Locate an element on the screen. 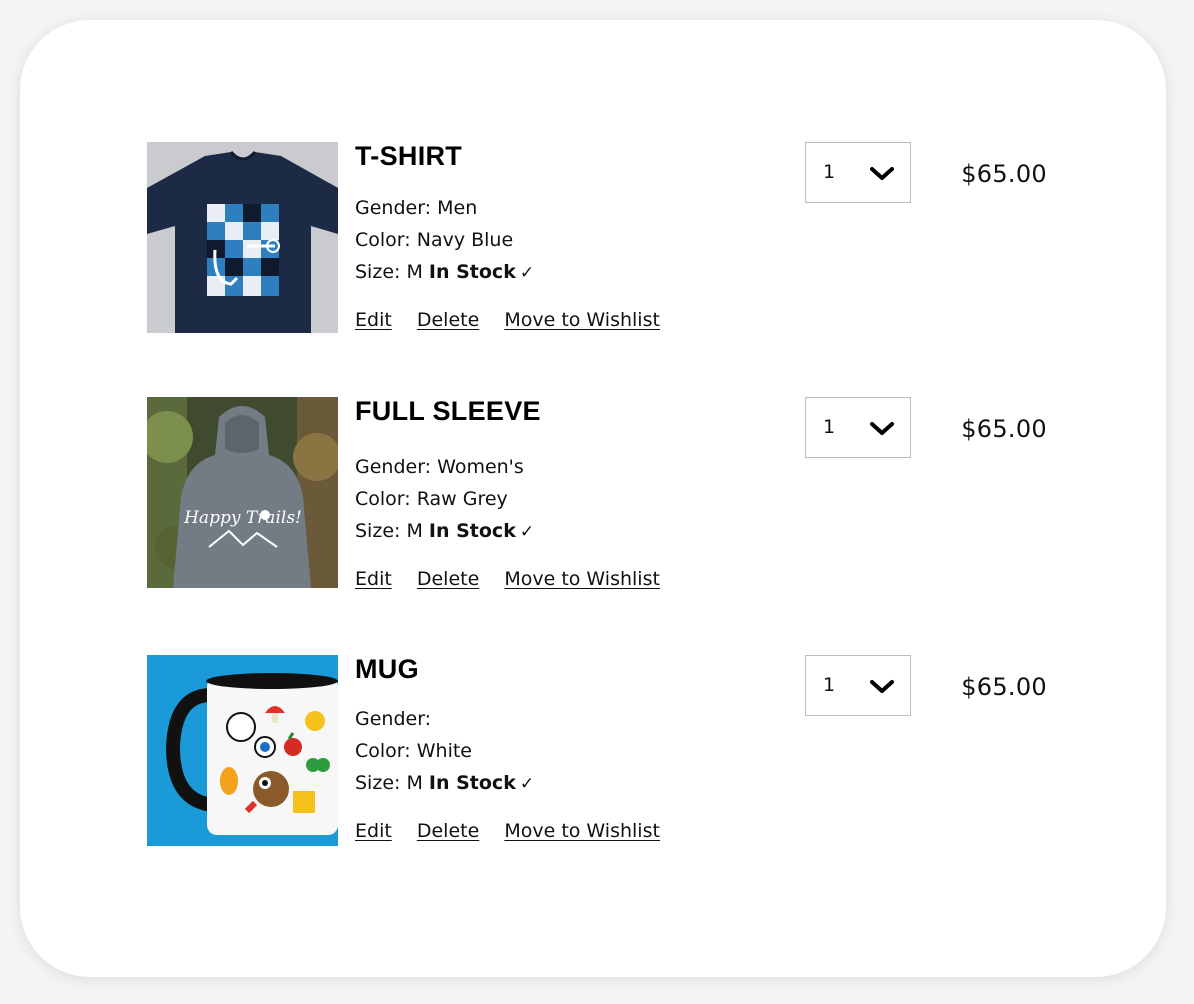 This screenshot has height=1004, width=1194. item-title: T-SHIRT is located at coordinates (409, 156).